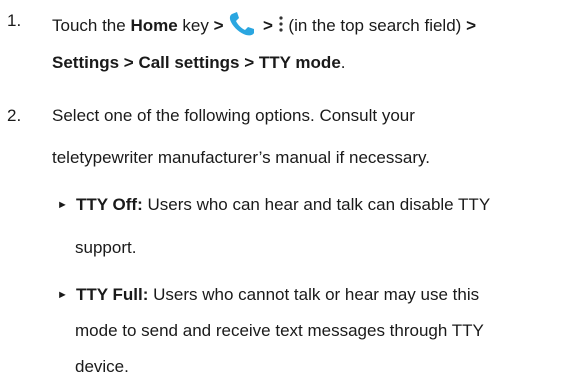  What do you see at coordinates (106, 247) in the screenshot?
I see `option-tty-off-cont: support.` at bounding box center [106, 247].